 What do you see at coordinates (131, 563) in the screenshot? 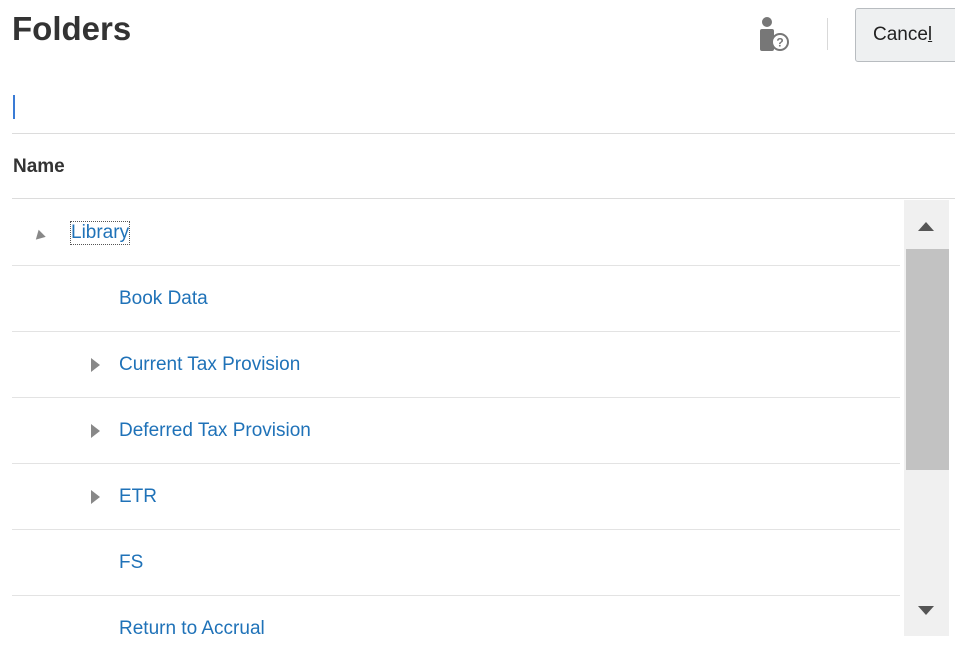
I see `tree-row-label: FS` at bounding box center [131, 563].